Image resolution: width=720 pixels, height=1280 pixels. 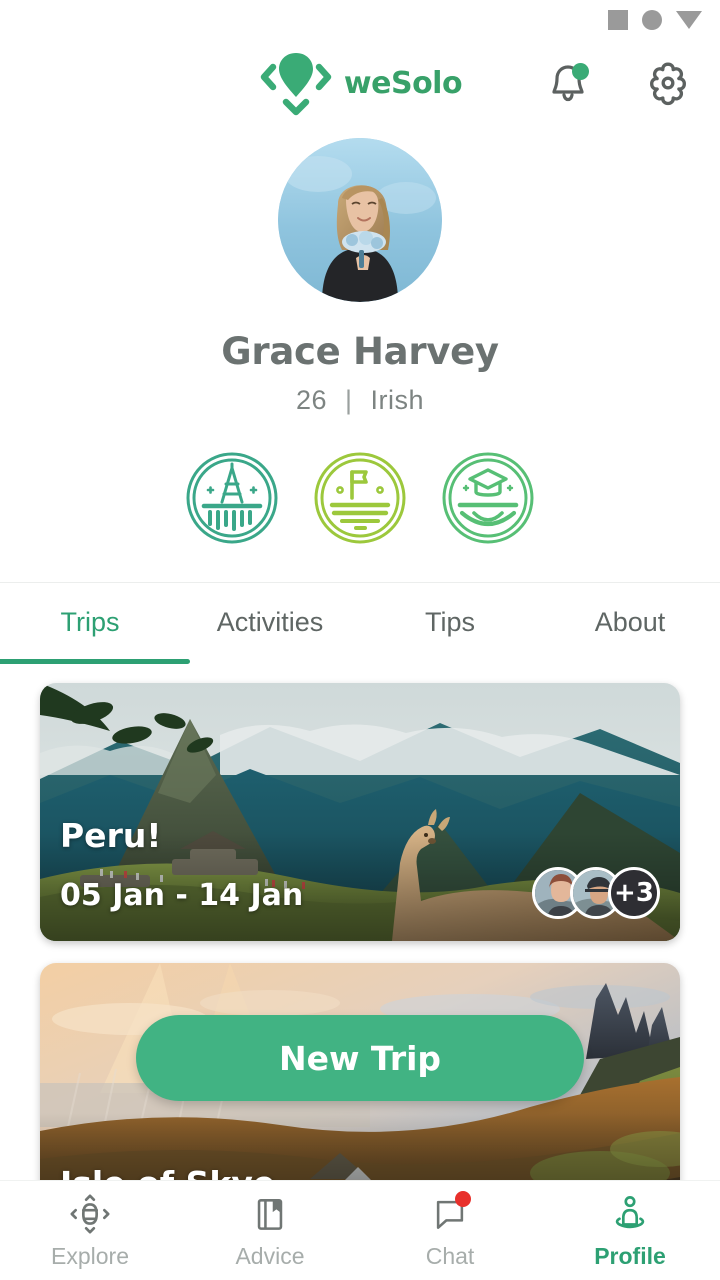 What do you see at coordinates (403, 83) in the screenshot?
I see `brand-name: weSolo` at bounding box center [403, 83].